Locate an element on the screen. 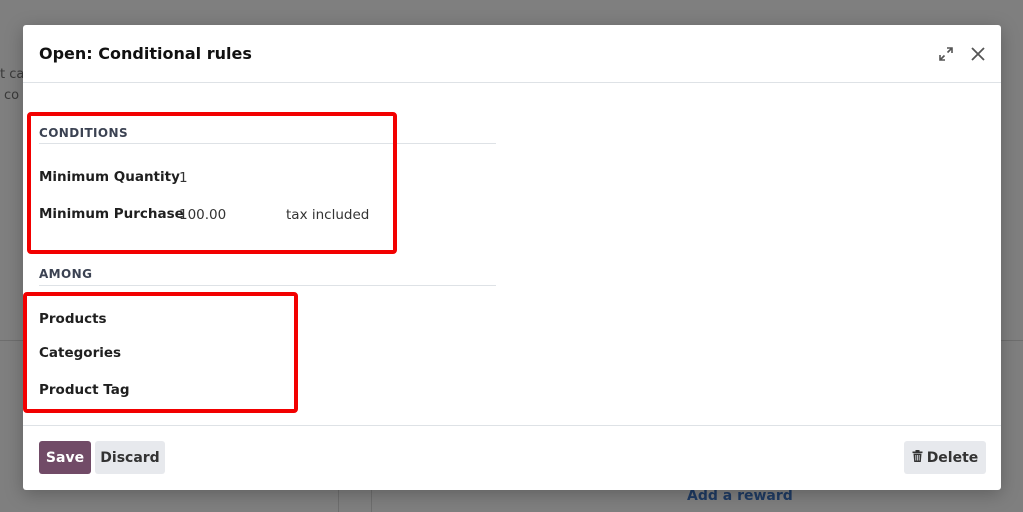  trash-icon is located at coordinates (917, 457).